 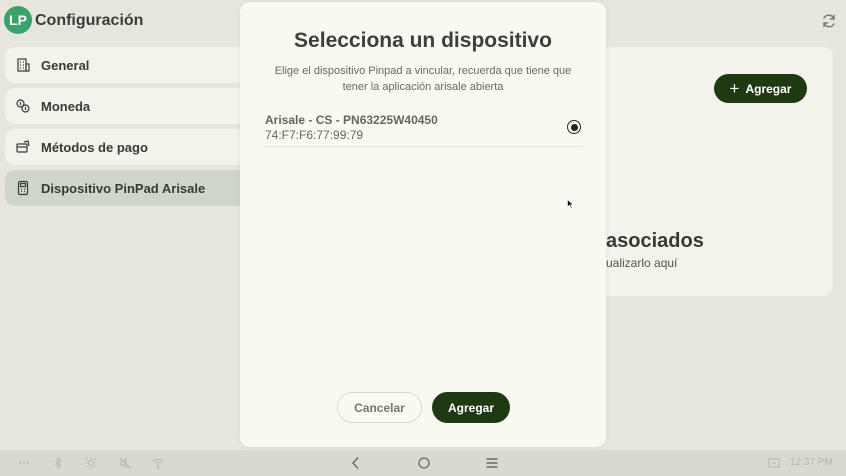 What do you see at coordinates (314, 135) in the screenshot?
I see `device-mac: 74:F7:F6:77:99:79` at bounding box center [314, 135].